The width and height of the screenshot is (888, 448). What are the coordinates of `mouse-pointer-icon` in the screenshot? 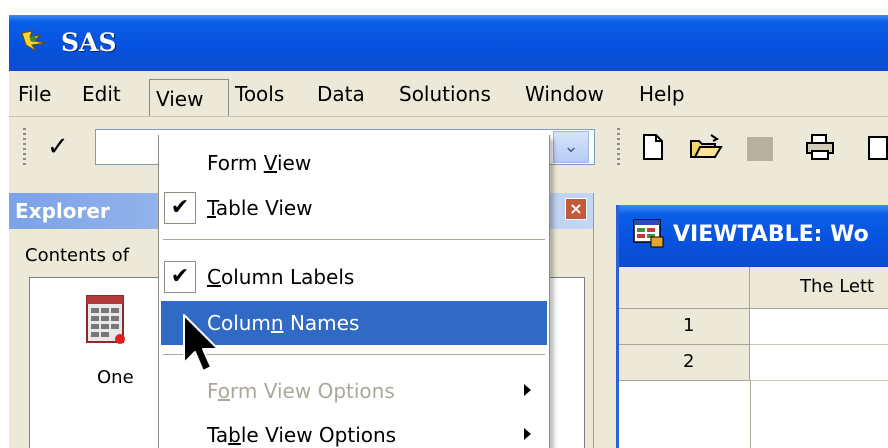 It's located at (202, 347).